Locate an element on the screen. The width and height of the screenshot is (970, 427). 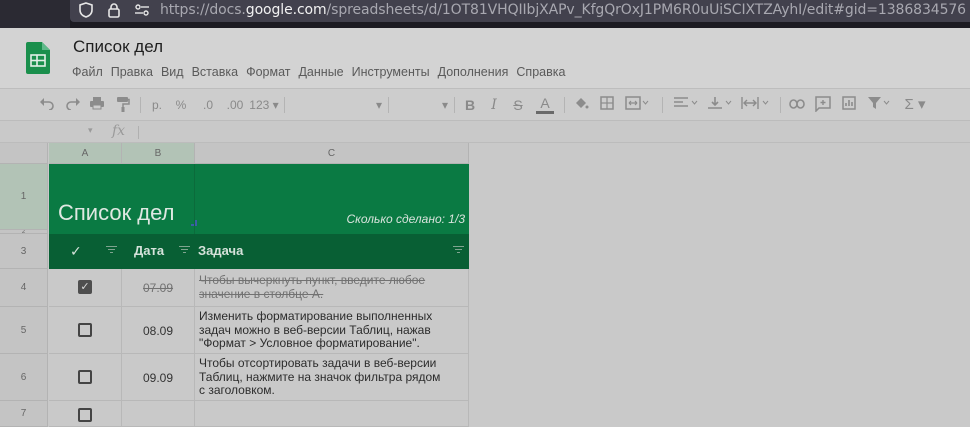
sheet-title: Список дел is located at coordinates (116, 212).